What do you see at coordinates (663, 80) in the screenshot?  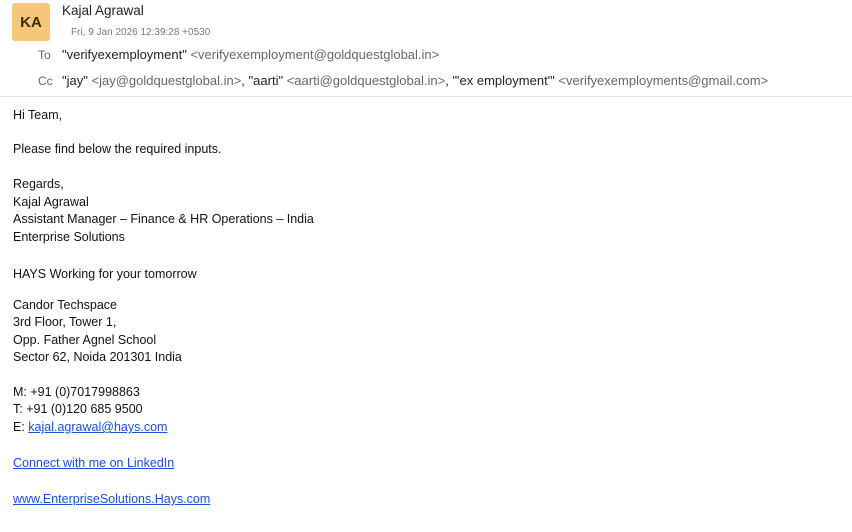 I see `recipient-address: <verifyexemployments@gmail.com>` at bounding box center [663, 80].